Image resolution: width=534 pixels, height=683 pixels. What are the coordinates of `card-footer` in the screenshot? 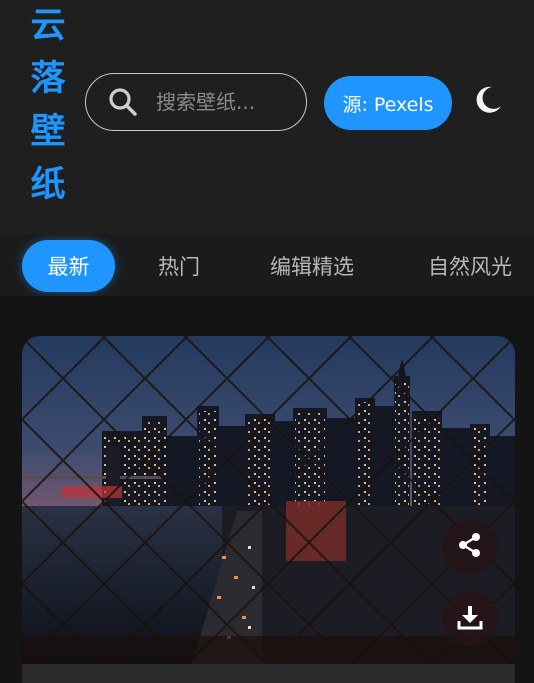 It's located at (268, 673).